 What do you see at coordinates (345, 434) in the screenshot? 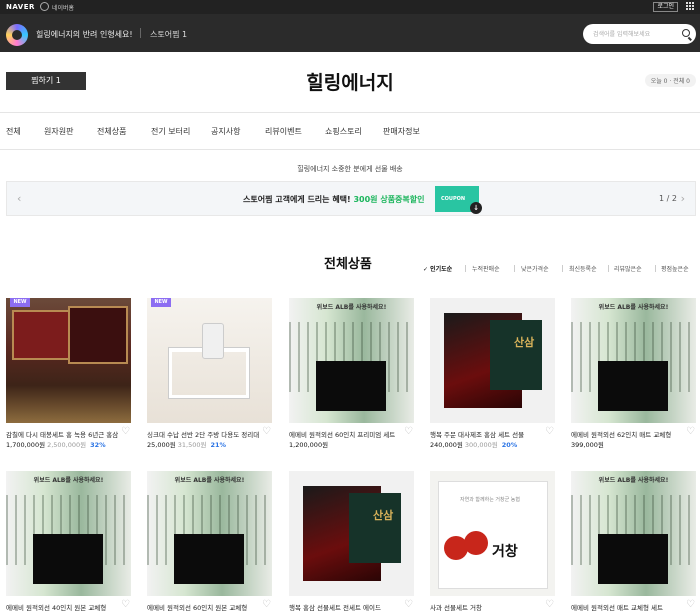
I see `product-title: 에메비 원적외선 60인치 프리미엄 세트` at bounding box center [345, 434].